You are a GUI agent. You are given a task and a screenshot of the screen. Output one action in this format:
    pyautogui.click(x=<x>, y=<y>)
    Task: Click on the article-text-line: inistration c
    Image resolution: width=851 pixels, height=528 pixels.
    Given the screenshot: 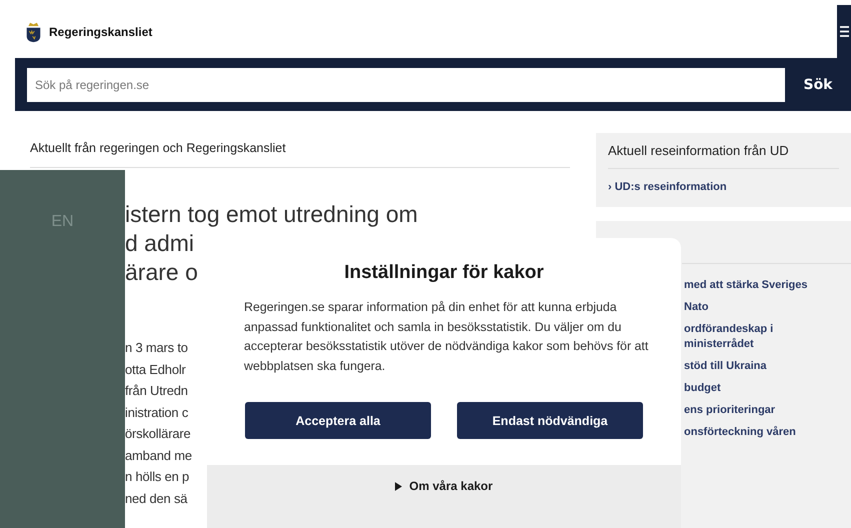 What is the action you would take?
    pyautogui.click(x=156, y=413)
    